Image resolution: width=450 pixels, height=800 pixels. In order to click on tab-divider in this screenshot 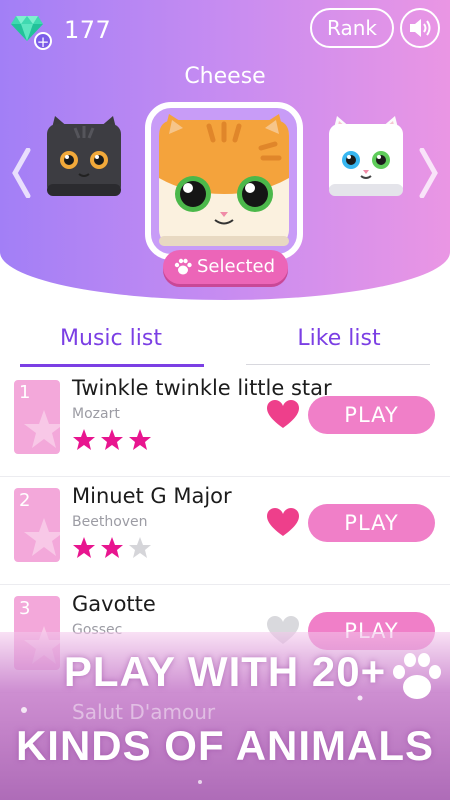, I will do `click(338, 364)`.